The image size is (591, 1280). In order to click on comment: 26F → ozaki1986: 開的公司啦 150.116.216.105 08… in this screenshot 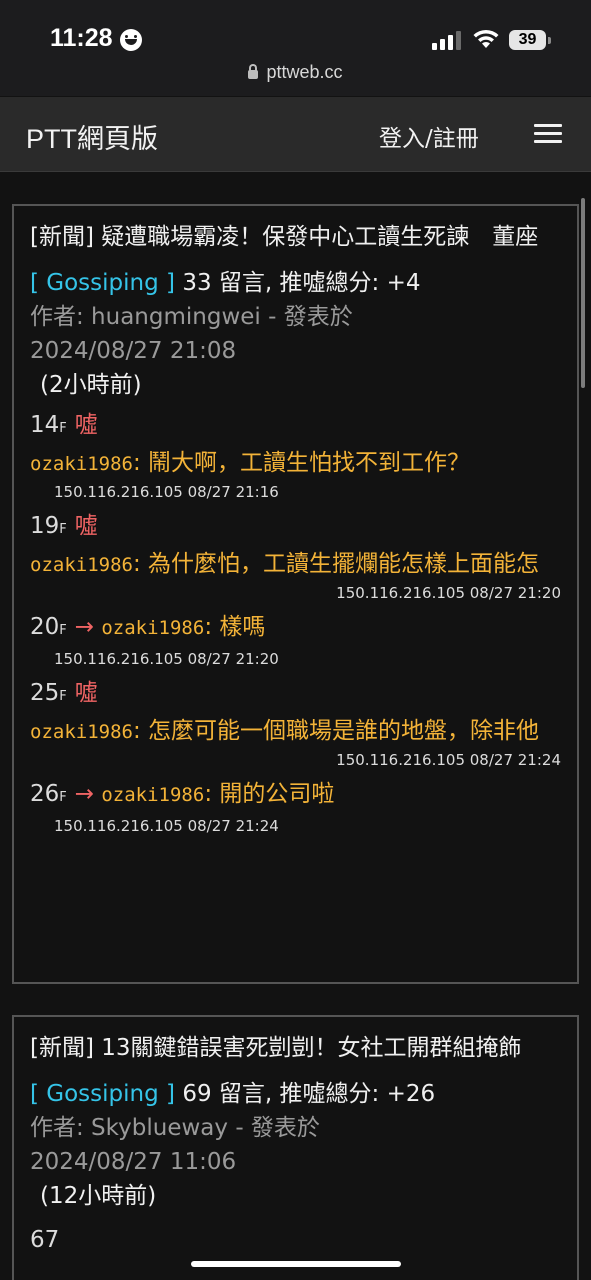, I will do `click(295, 807)`.